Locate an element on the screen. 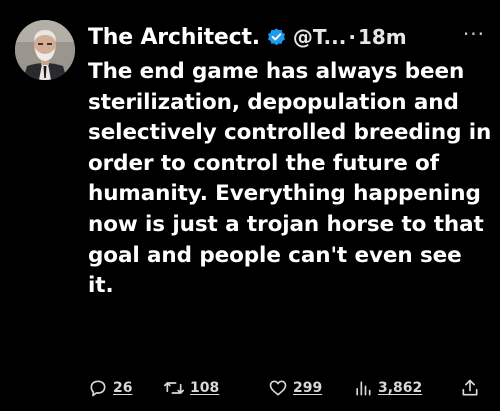  views-chart-icon is located at coordinates (363, 388).